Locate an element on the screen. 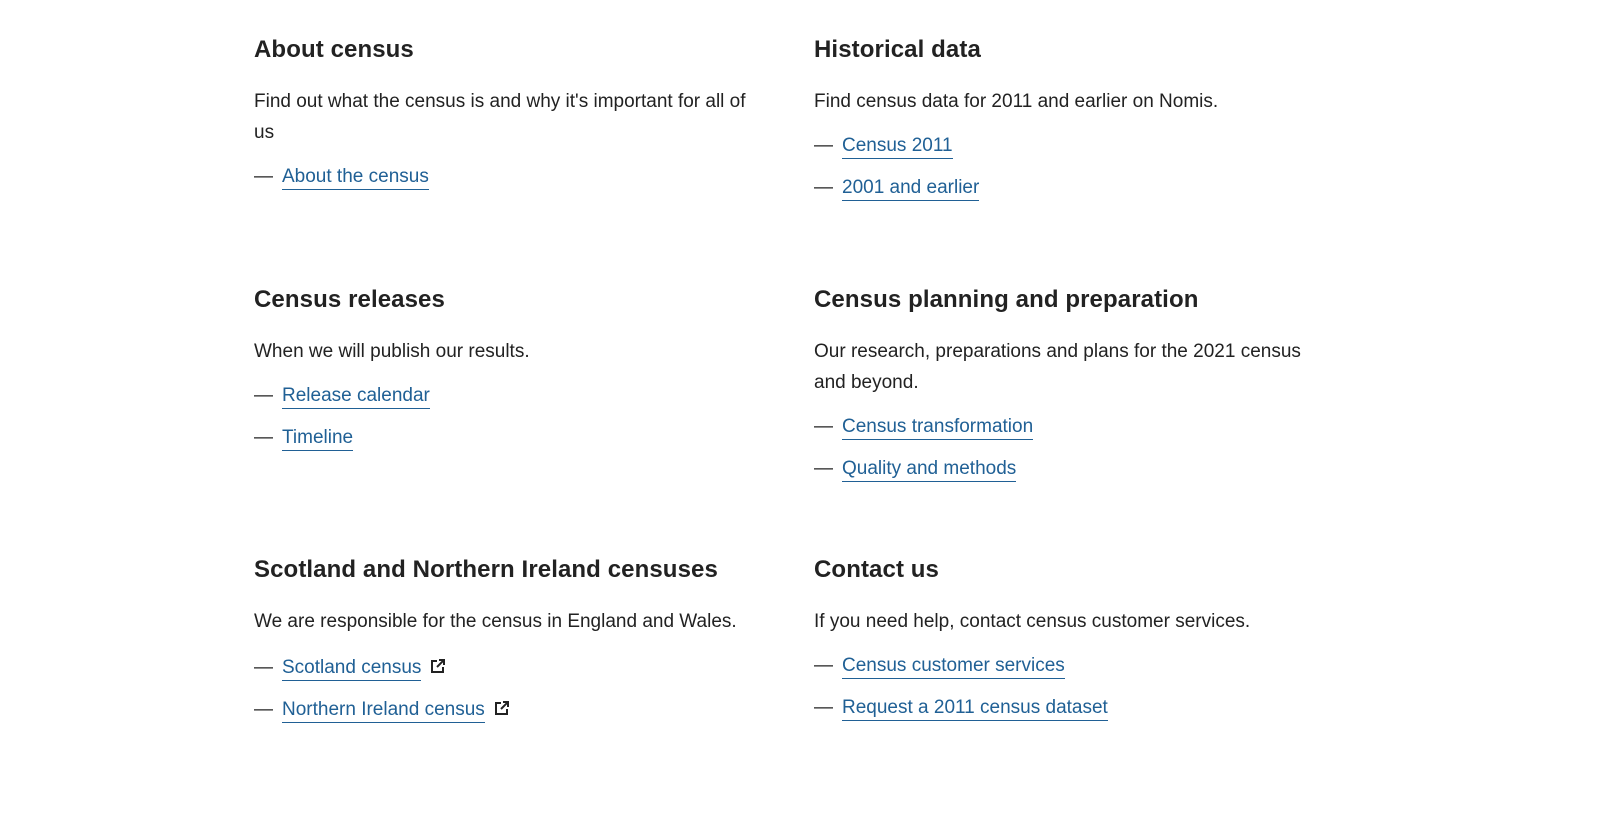 This screenshot has width=1600, height=825. section-title: Historical data is located at coordinates (897, 49).